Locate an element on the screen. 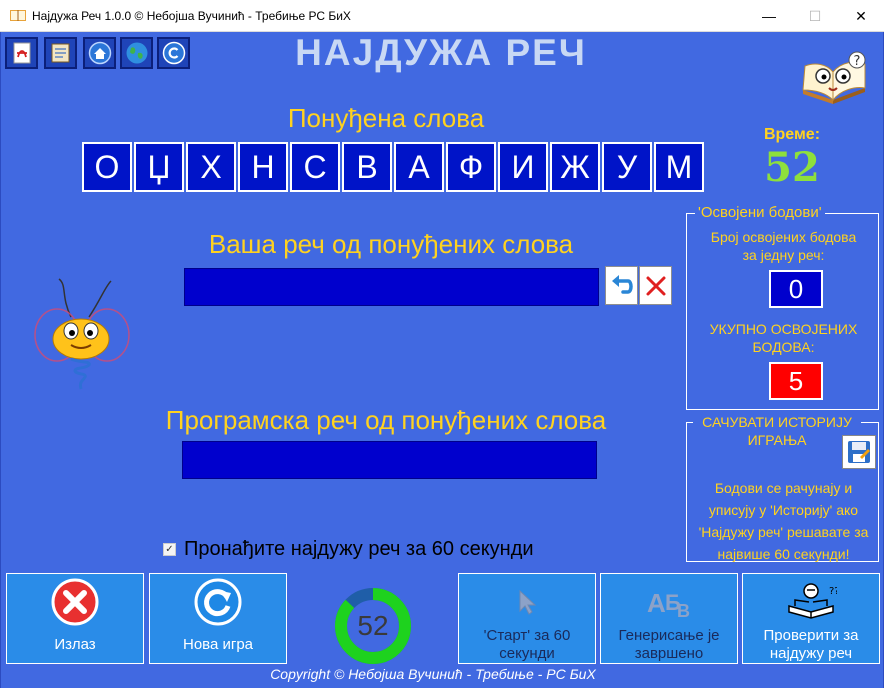 The image size is (884, 688). countdown-value: 52 is located at coordinates (372, 625).